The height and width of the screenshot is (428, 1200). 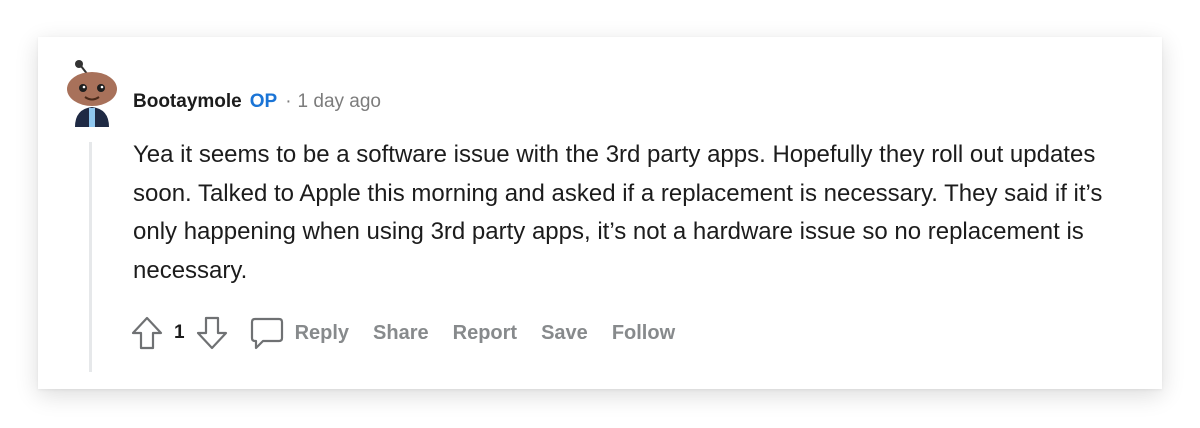 I want to click on share-button: Share, so click(x=401, y=333).